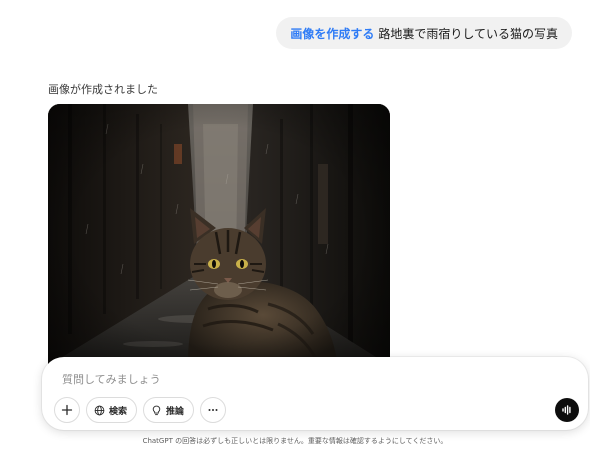 The image size is (590, 451). I want to click on user-message-text: 路地裏で雨宿りしている猫の写真, so click(468, 33).